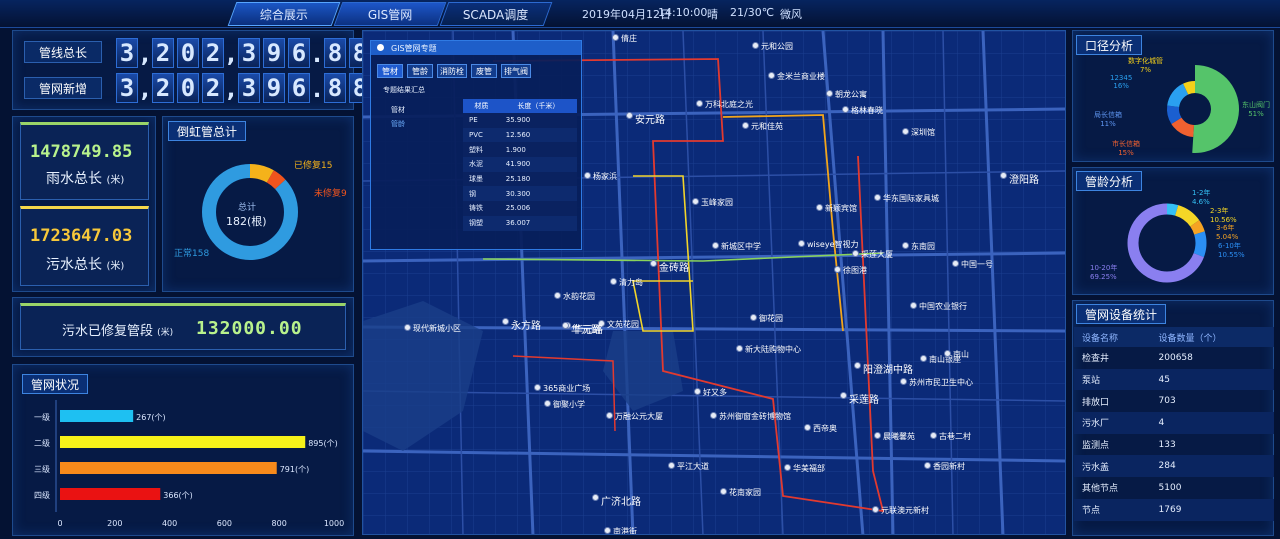  I want to click on map-label: 华东国际家具城, so click(911, 198).